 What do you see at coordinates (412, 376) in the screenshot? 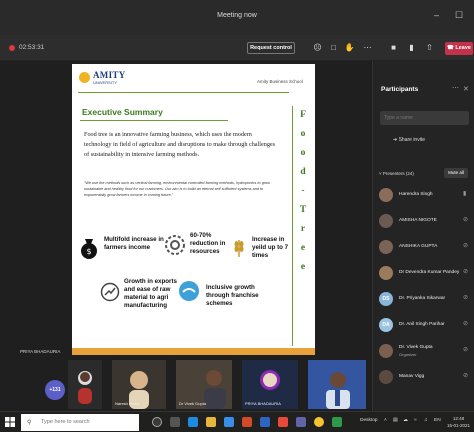
I see `participant-name: Manav Vigg` at bounding box center [412, 376].